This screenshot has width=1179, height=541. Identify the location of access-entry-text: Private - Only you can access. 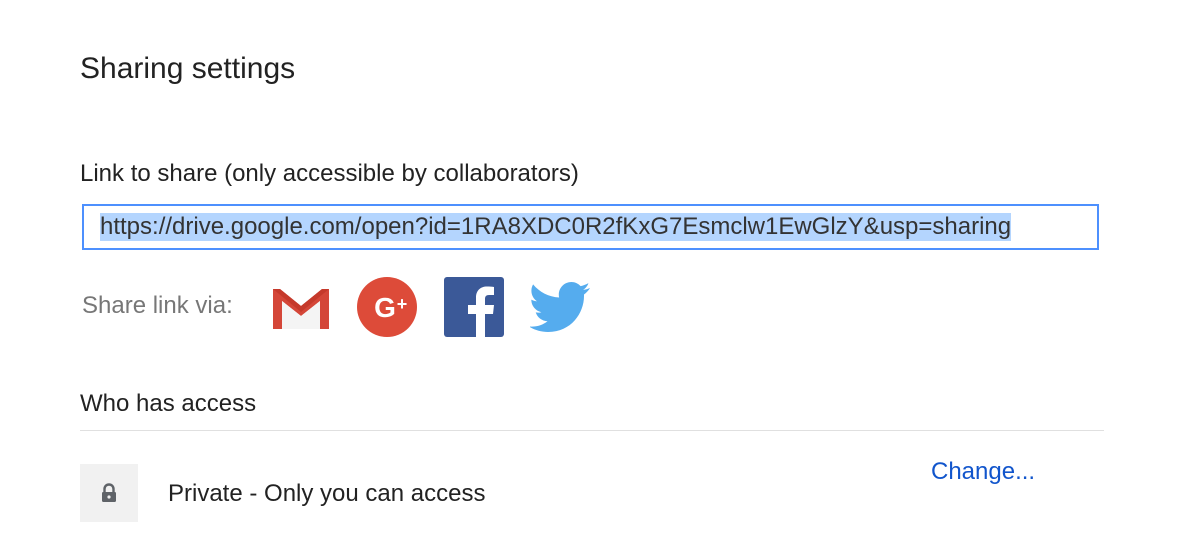
(327, 493).